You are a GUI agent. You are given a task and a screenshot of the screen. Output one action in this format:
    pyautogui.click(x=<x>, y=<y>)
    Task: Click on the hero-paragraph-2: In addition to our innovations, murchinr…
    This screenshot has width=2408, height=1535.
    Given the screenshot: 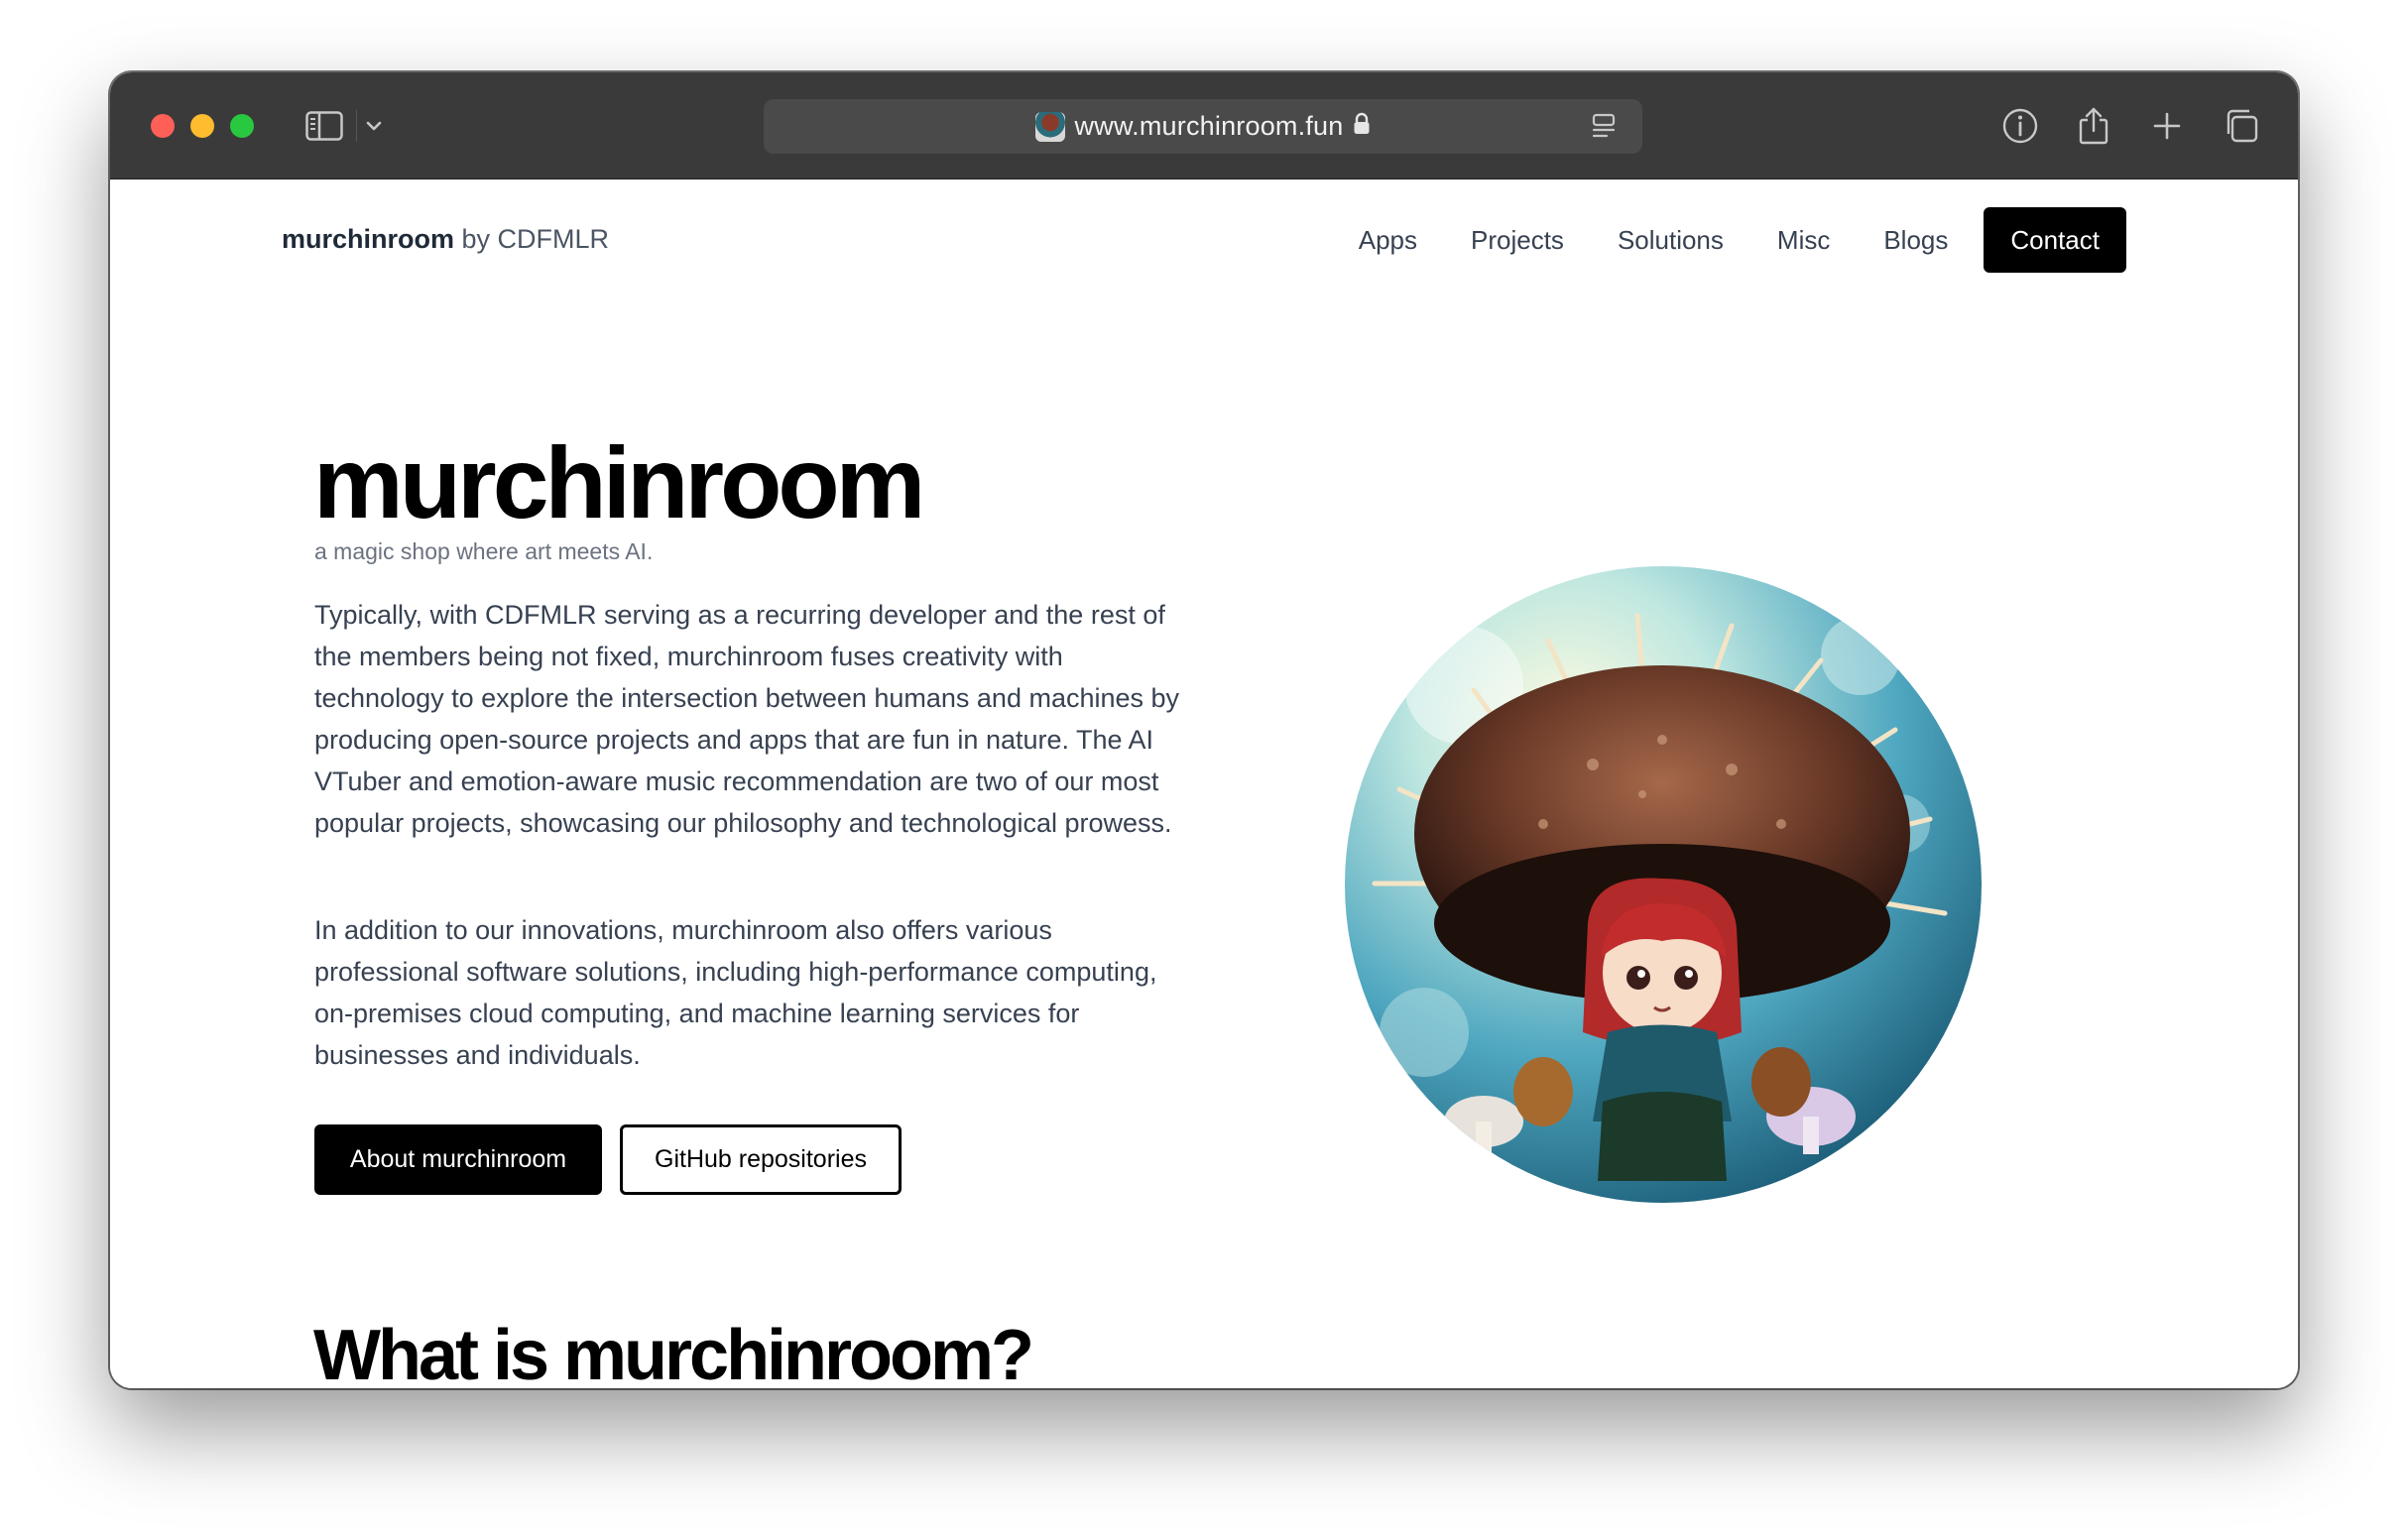 What is the action you would take?
    pyautogui.click(x=735, y=992)
    